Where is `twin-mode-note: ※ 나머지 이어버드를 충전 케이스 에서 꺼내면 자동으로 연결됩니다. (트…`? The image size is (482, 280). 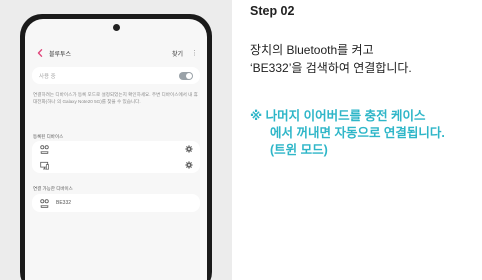 twin-mode-note: ※ 나머지 이어버드를 충전 케이스 에서 꺼내면 자동으로 연결됩니다. (트… is located at coordinates (365, 133).